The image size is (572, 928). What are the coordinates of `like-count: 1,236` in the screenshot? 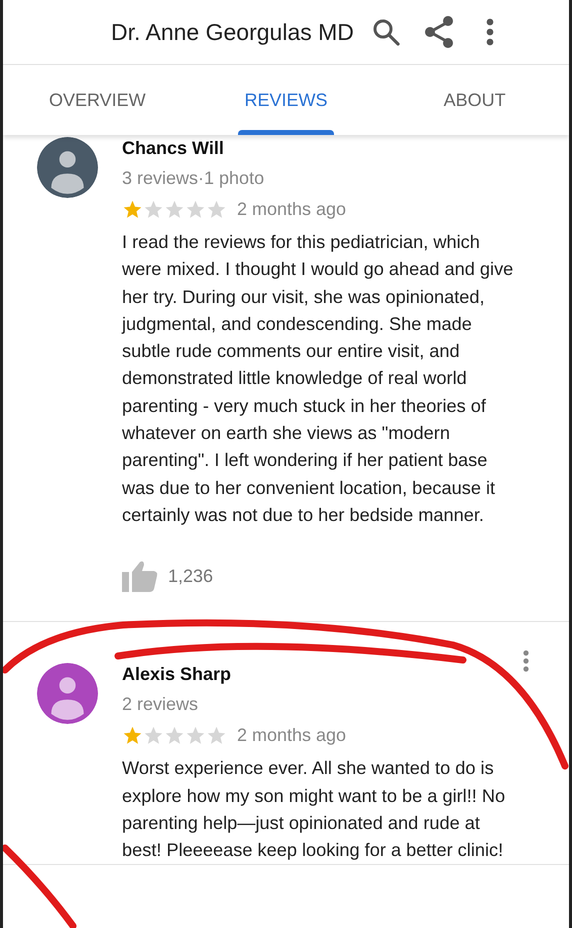 It's located at (191, 576).